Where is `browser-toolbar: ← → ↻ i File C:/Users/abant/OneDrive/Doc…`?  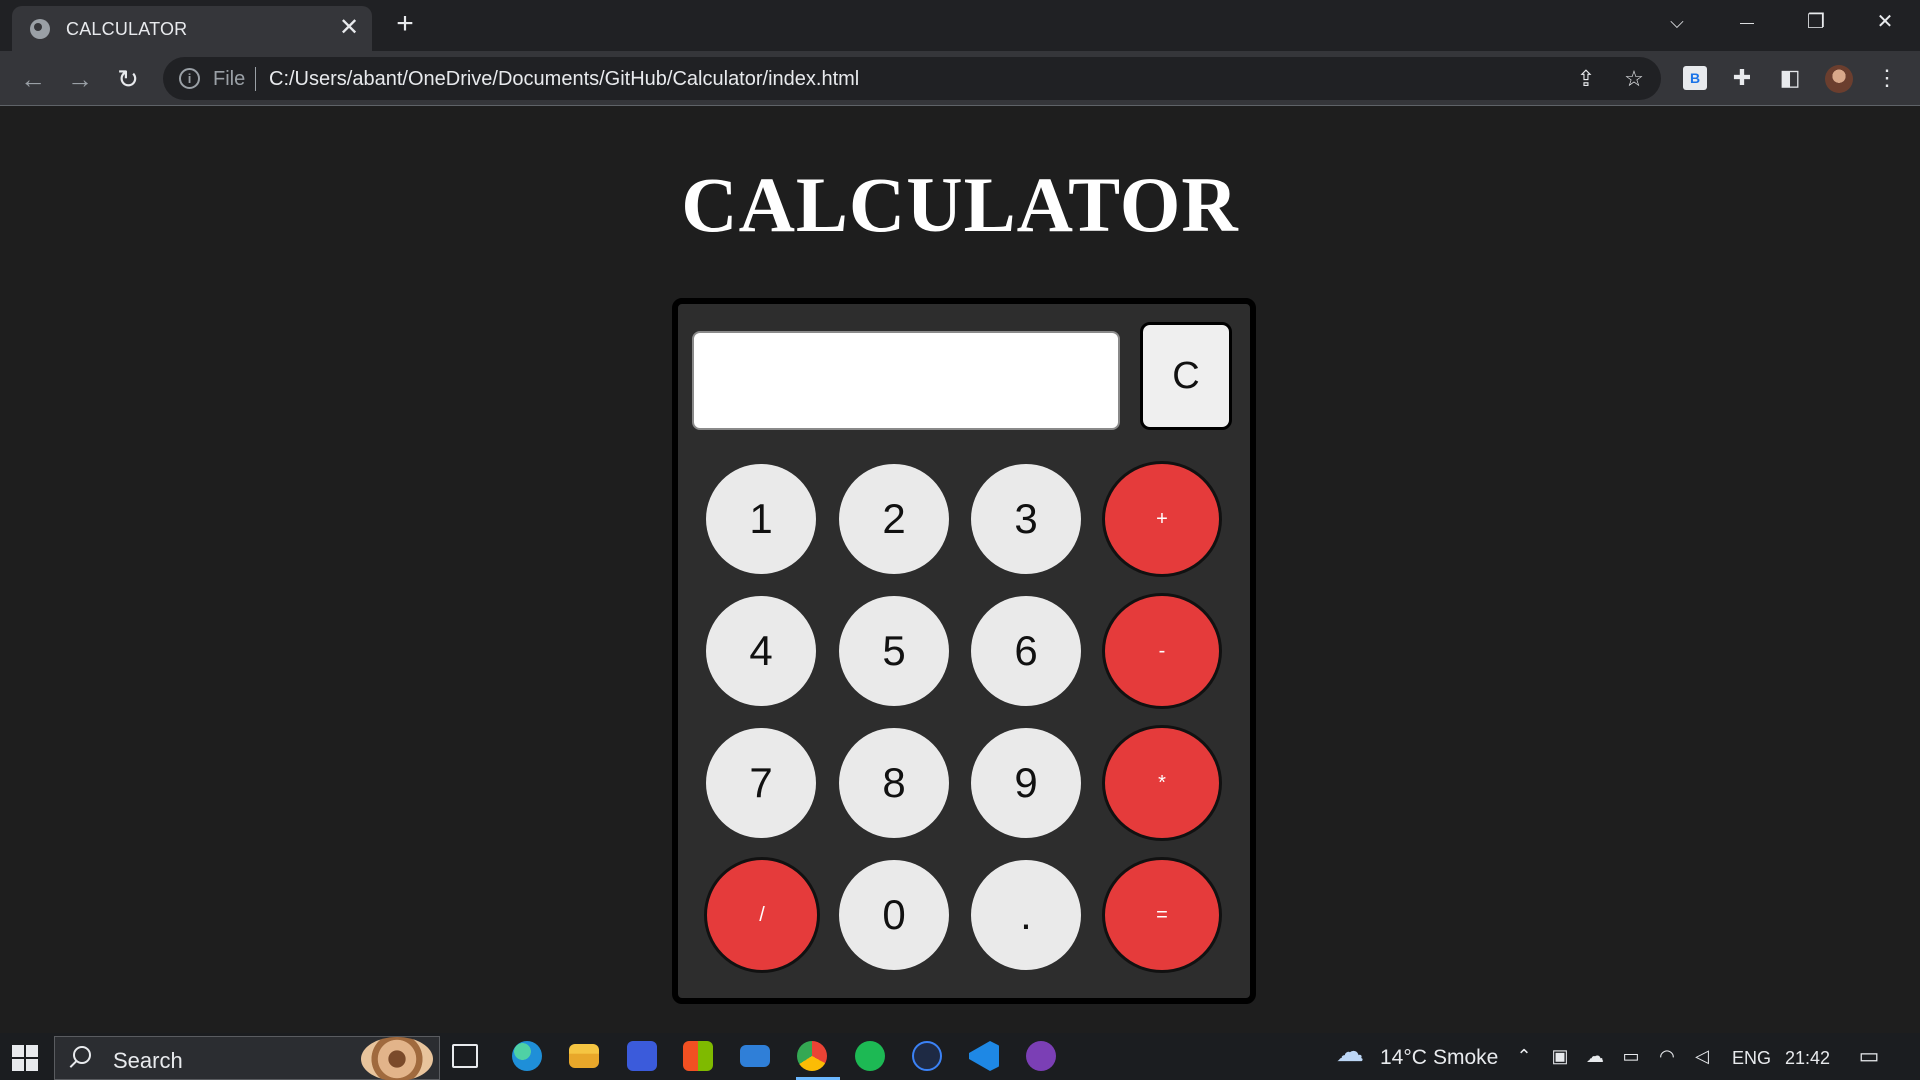
browser-toolbar: ← → ↻ i File C:/Users/abant/OneDrive/Doc… is located at coordinates (960, 78).